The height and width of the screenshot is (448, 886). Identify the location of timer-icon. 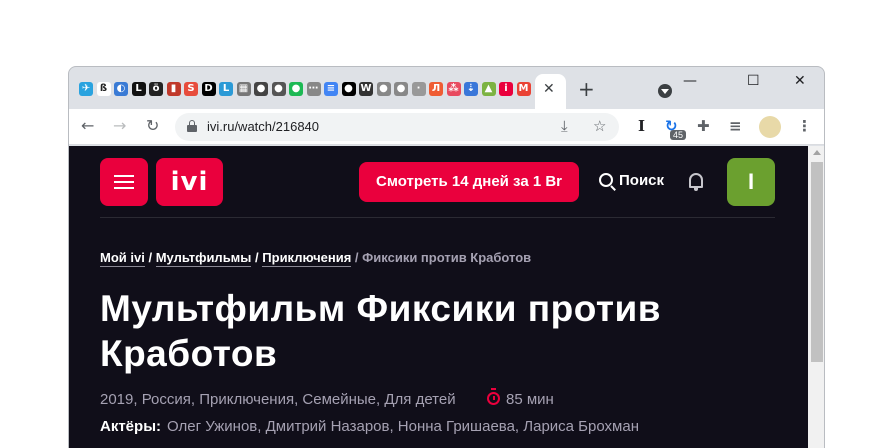
(493, 396).